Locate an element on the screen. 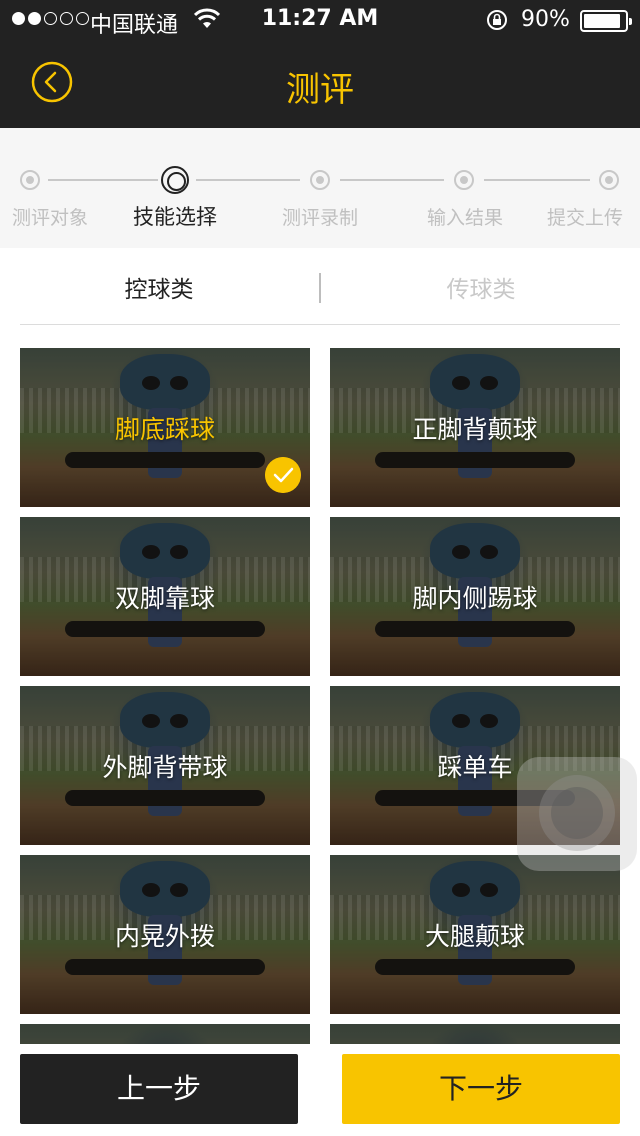 This screenshot has height=1136, width=640. page-title: 测评 is located at coordinates (320, 90).